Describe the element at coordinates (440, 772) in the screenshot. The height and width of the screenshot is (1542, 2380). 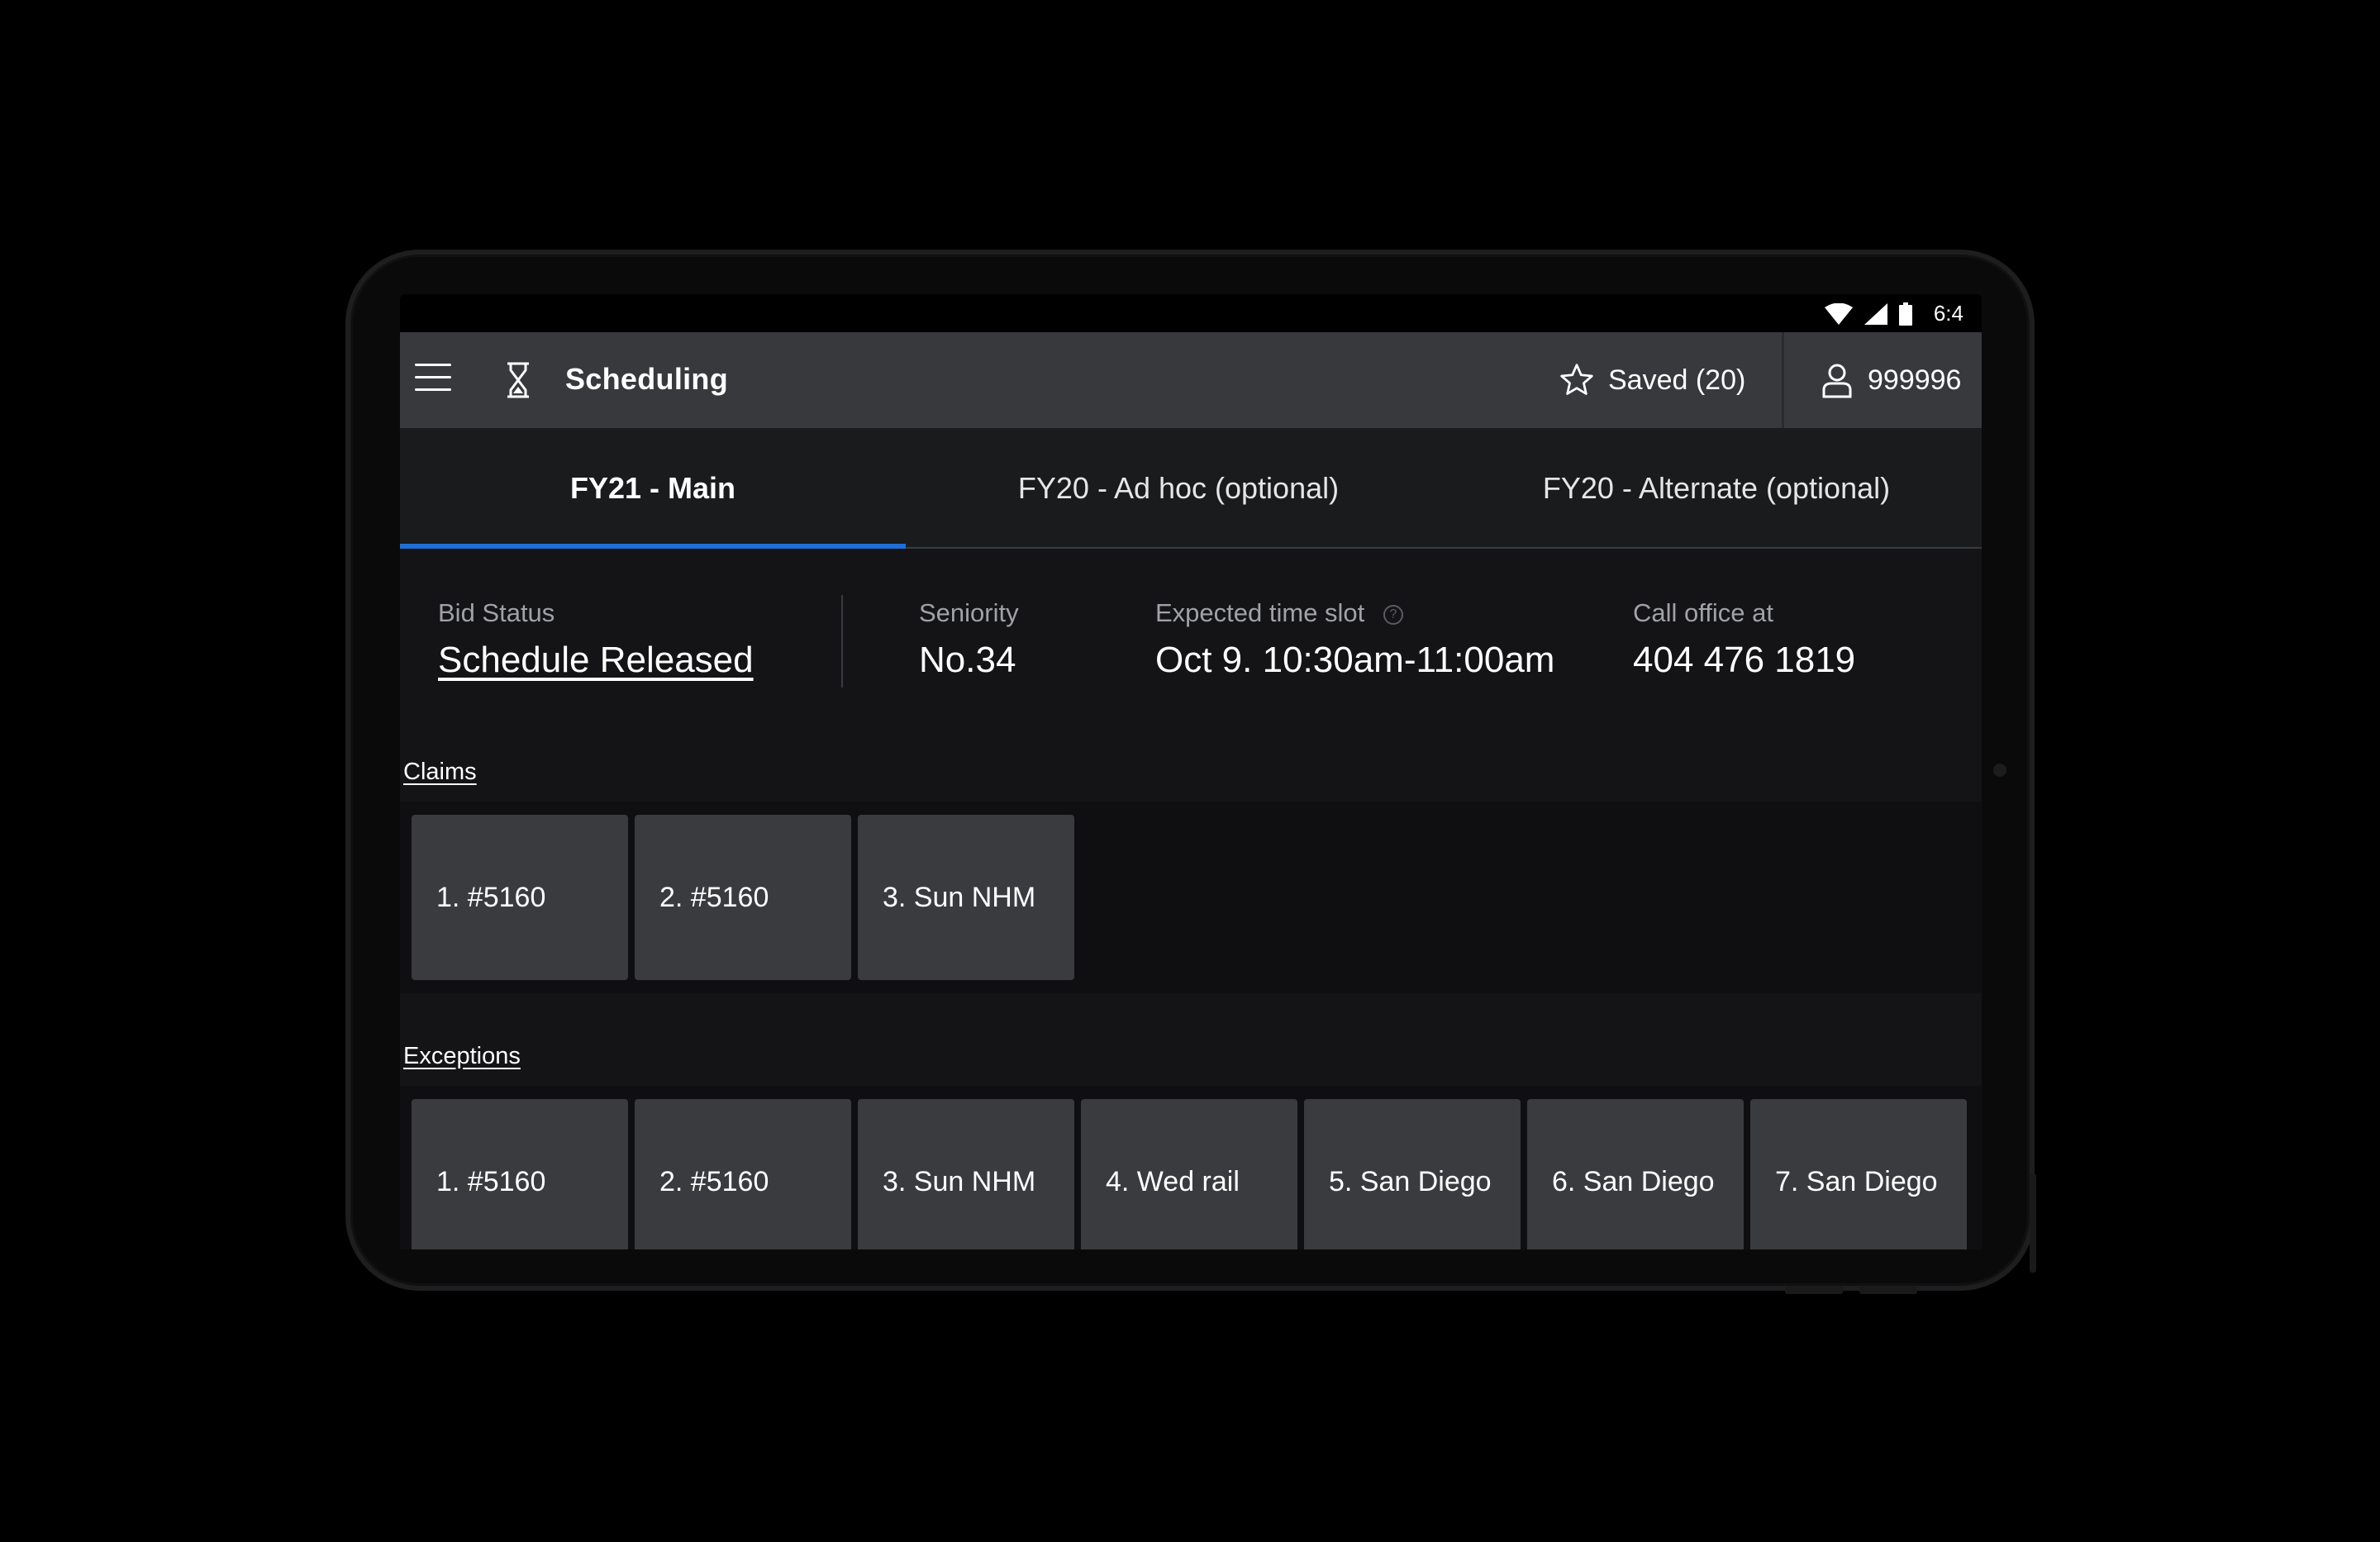
I see `claims-link: Claims` at that location.